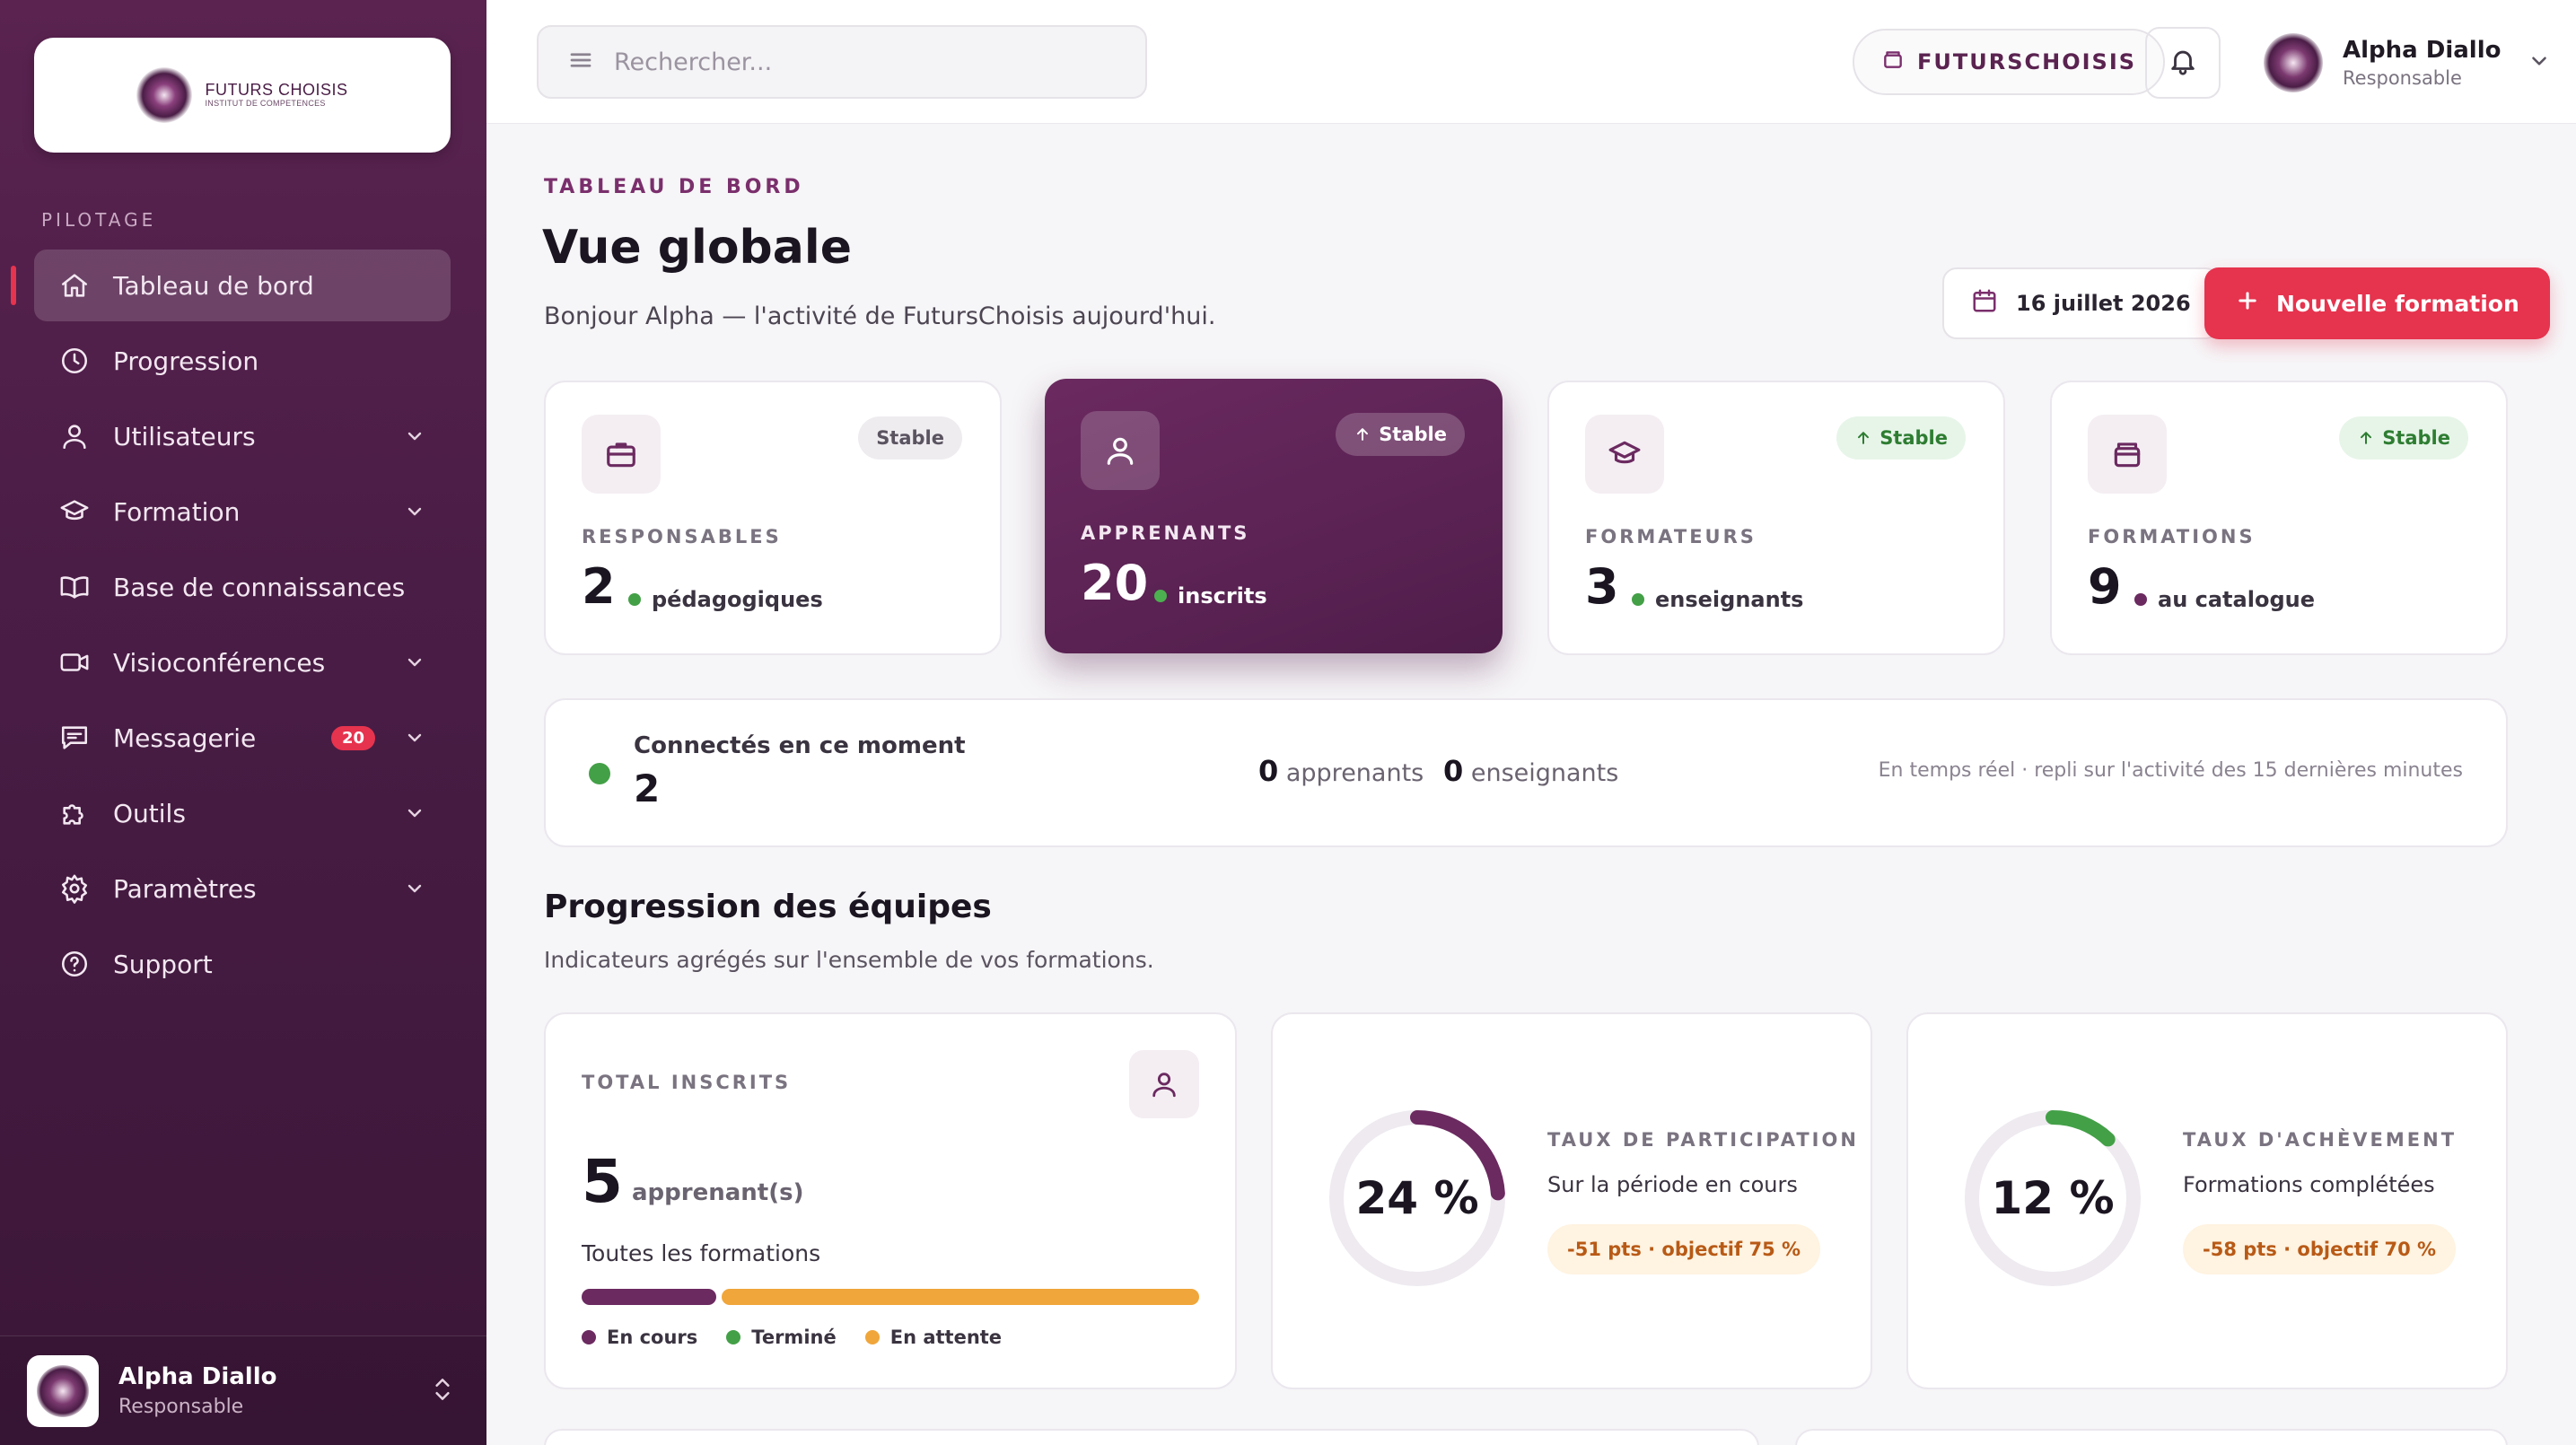 The image size is (2576, 1445). I want to click on new-formation-label: Nouvelle formation, so click(2397, 303).